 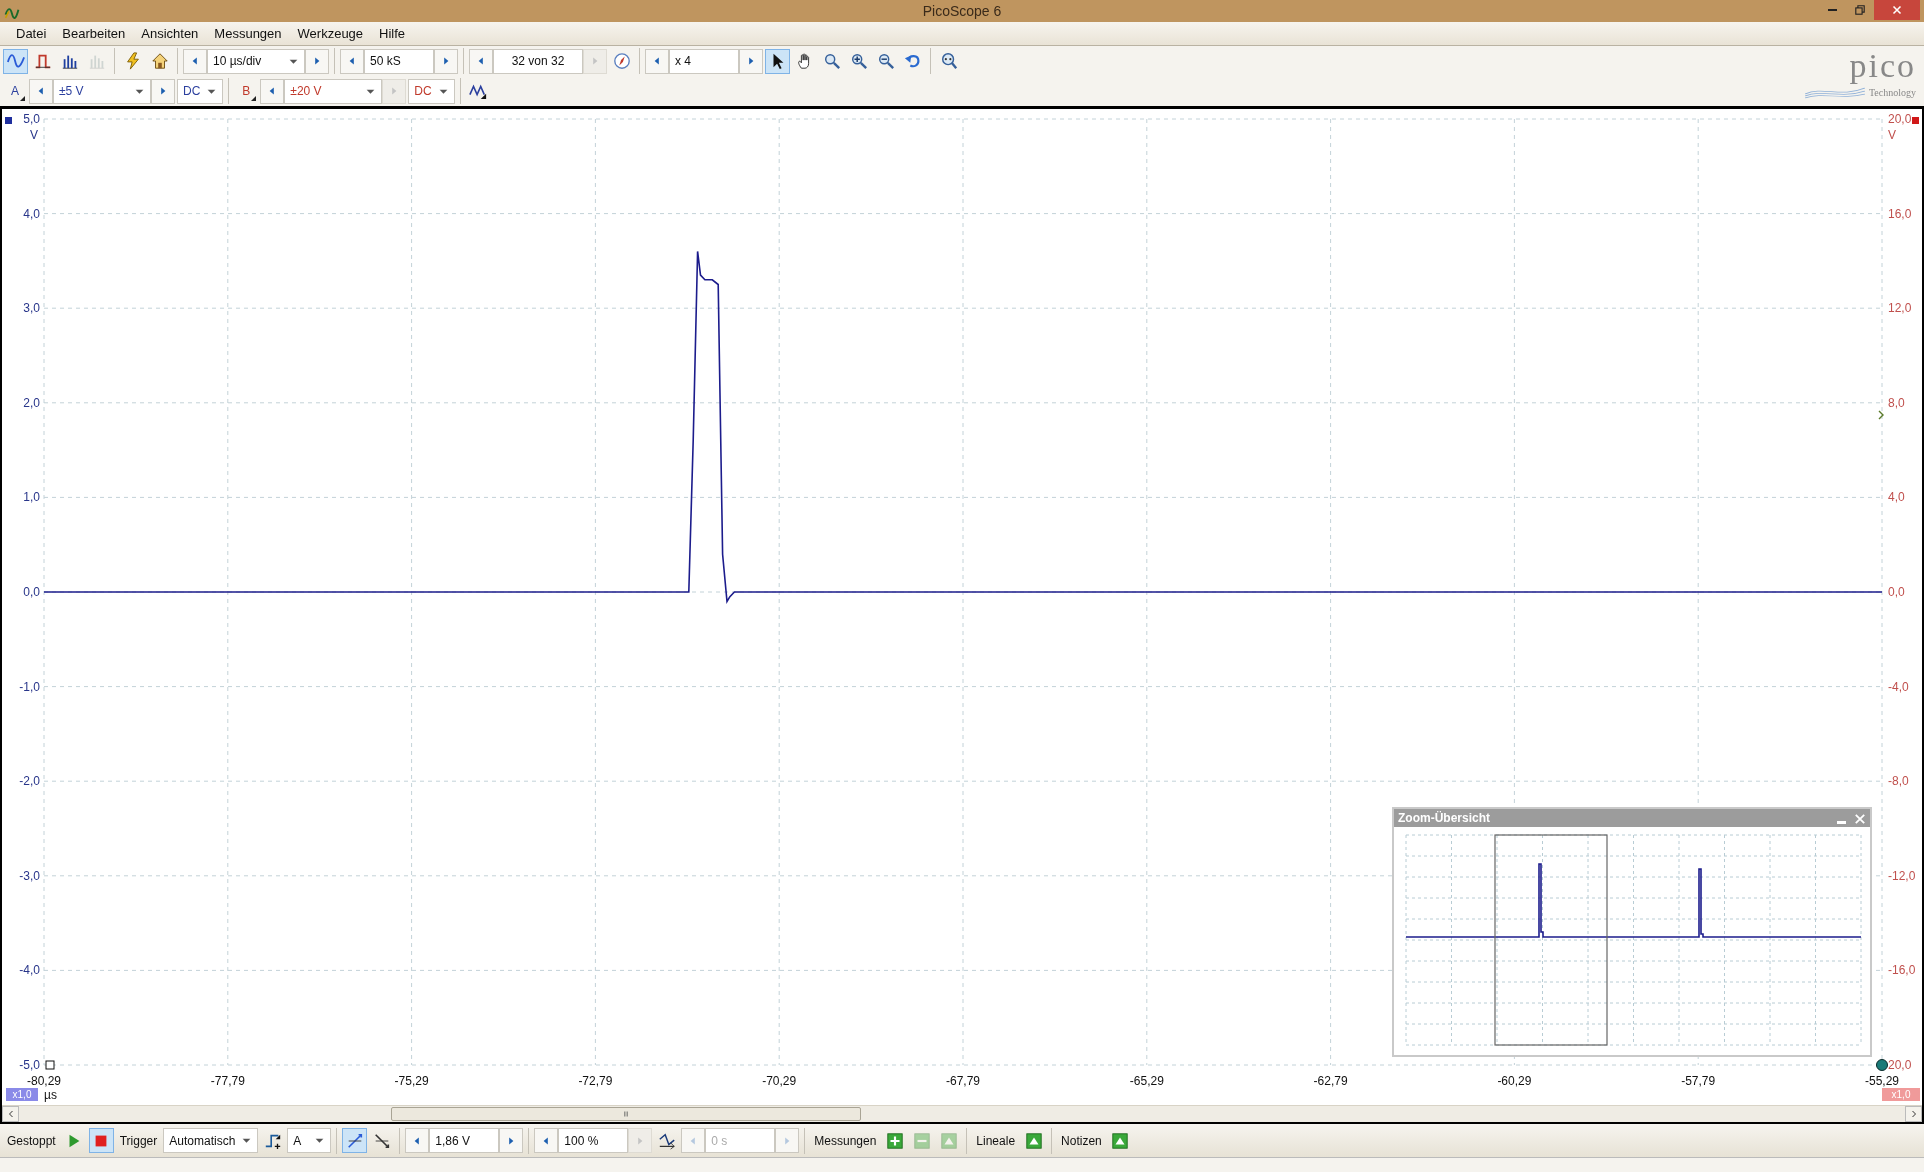 What do you see at coordinates (1860, 10) in the screenshot?
I see `restore-icon` at bounding box center [1860, 10].